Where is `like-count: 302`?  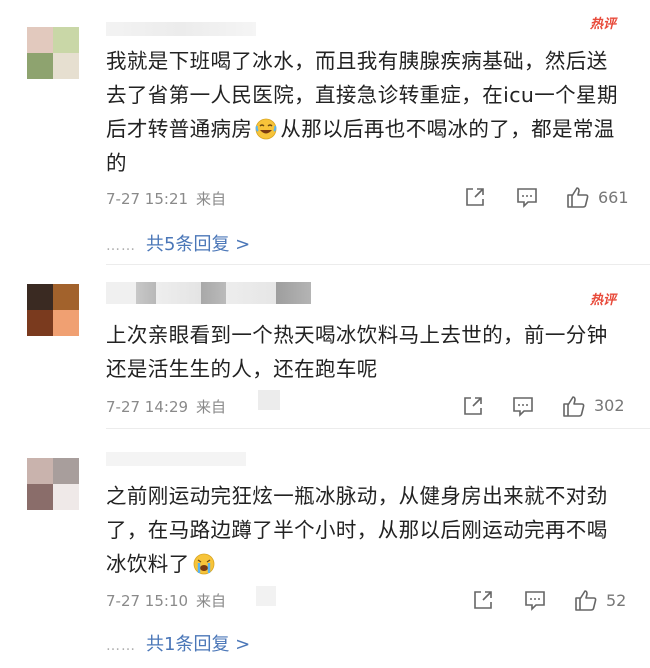
like-count: 302 is located at coordinates (609, 405).